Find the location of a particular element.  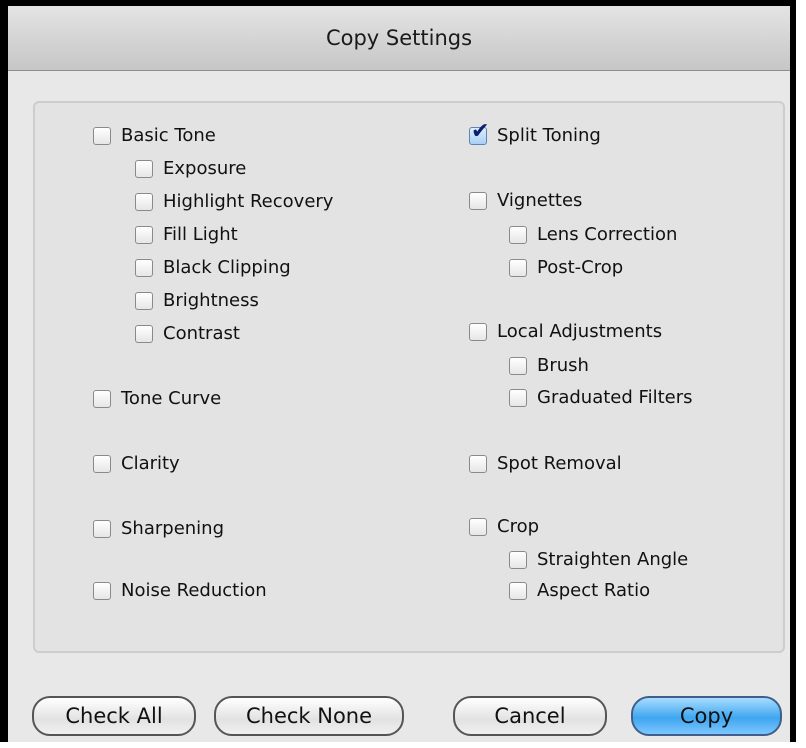

checkbox-label: Spot Removal is located at coordinates (559, 463).